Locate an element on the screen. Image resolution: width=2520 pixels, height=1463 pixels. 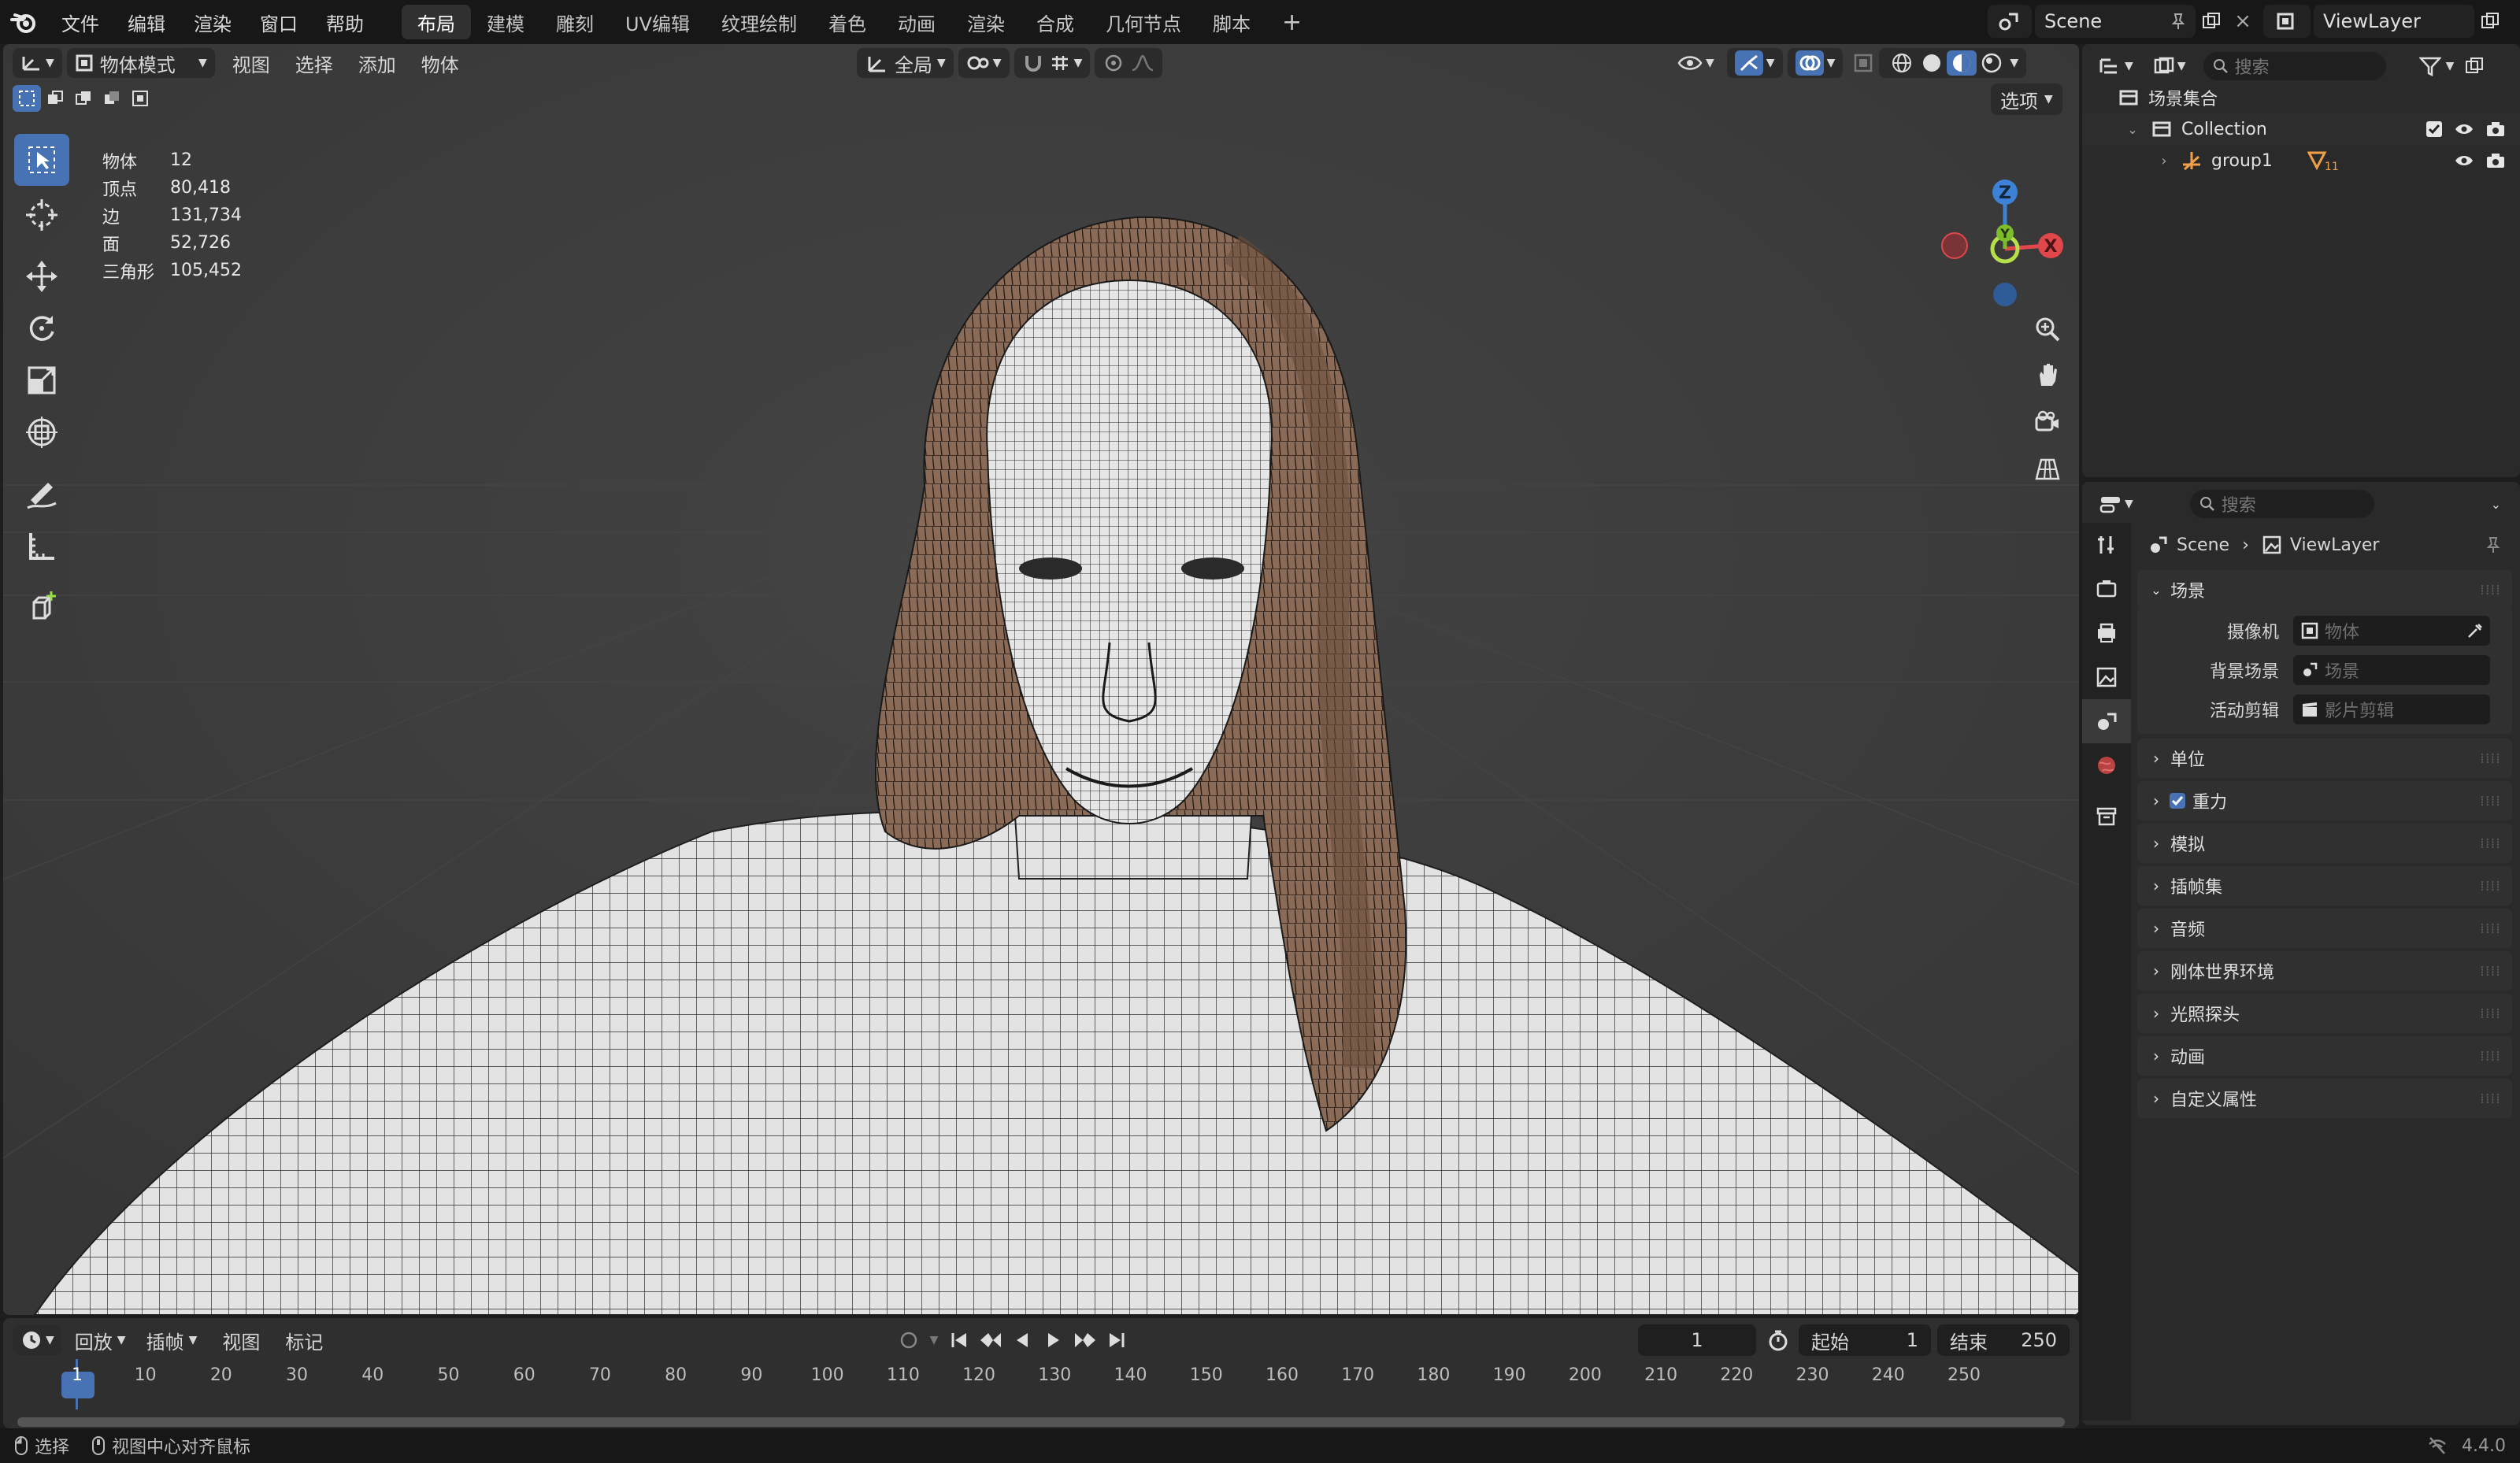
timeline-view-menu: 视图 is located at coordinates (240, 1340).